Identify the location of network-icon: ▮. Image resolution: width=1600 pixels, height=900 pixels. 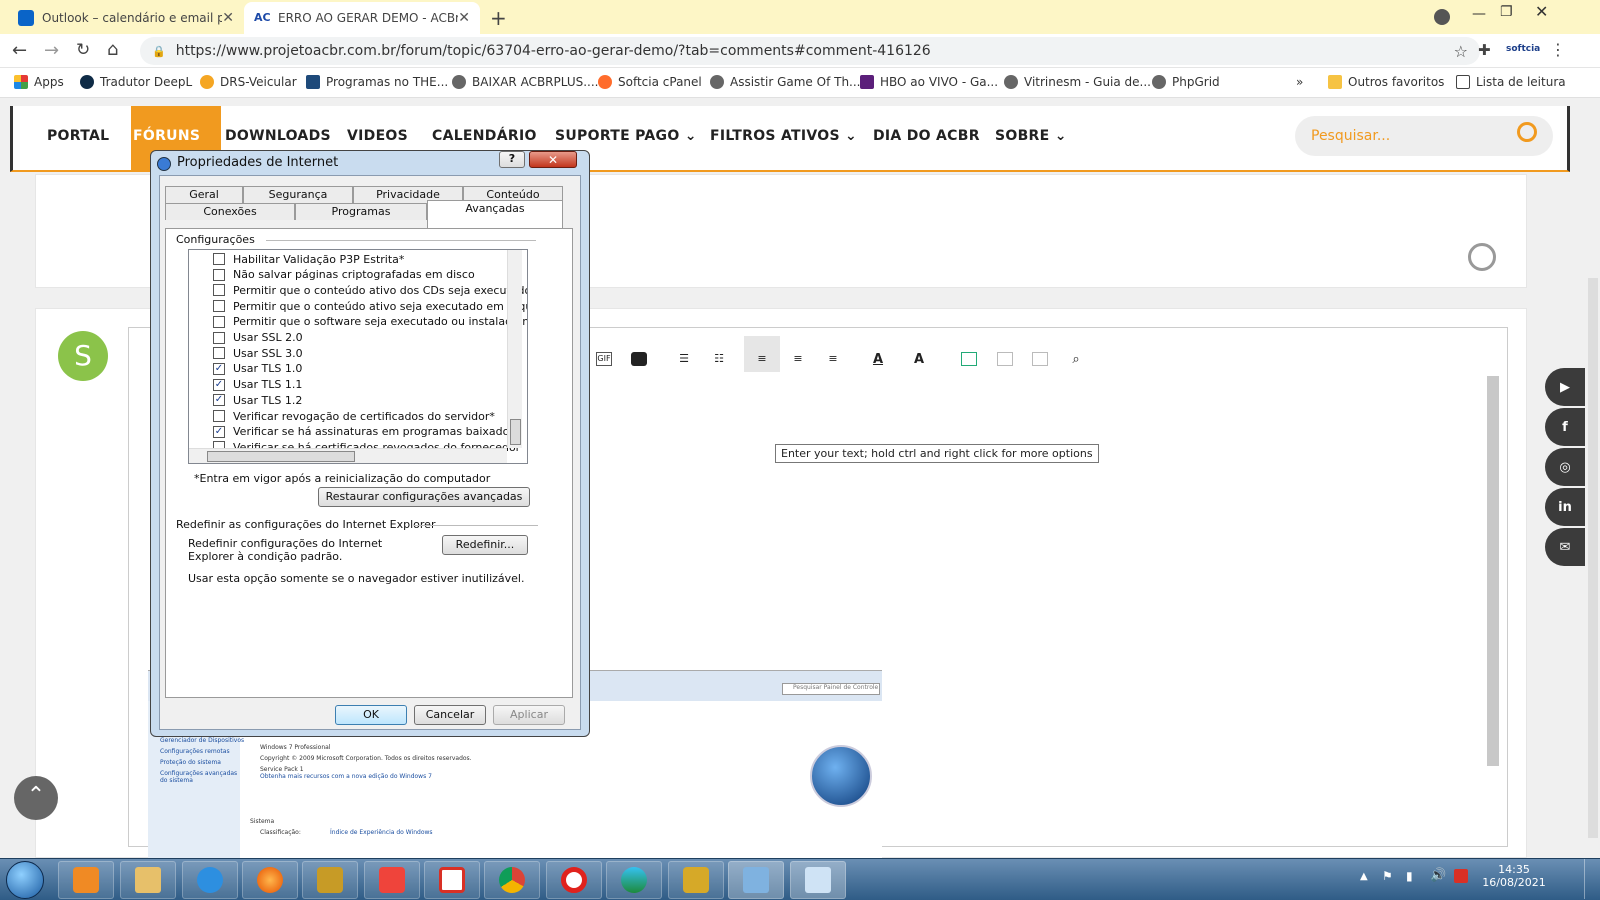
(1409, 876).